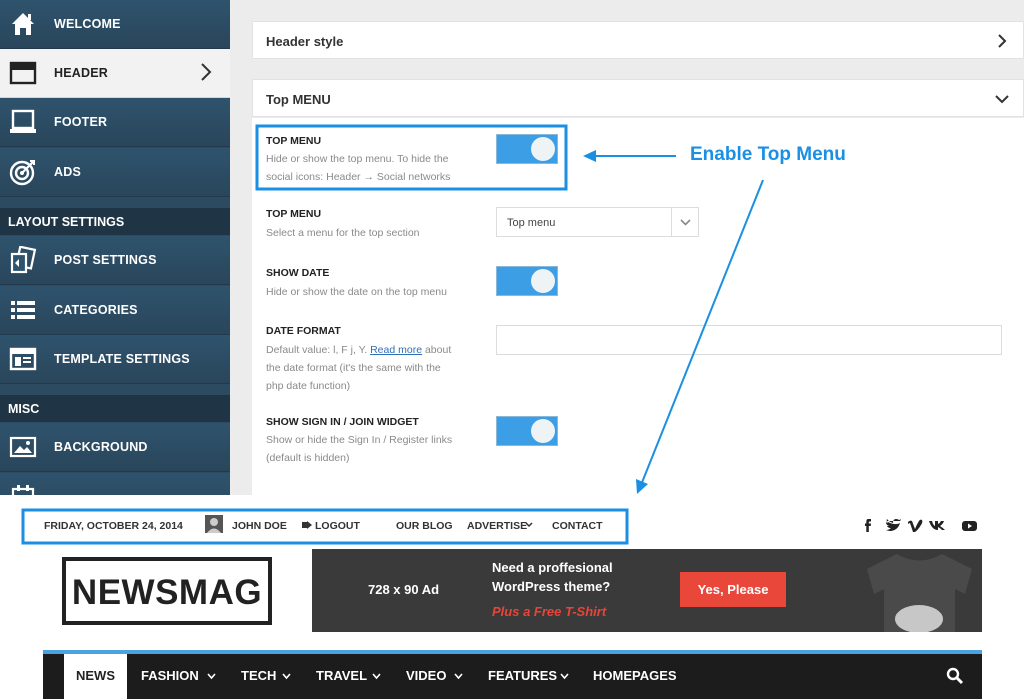 Image resolution: width=1024 pixels, height=699 pixels. I want to click on highlight-box-top-menu-option, so click(411, 157).